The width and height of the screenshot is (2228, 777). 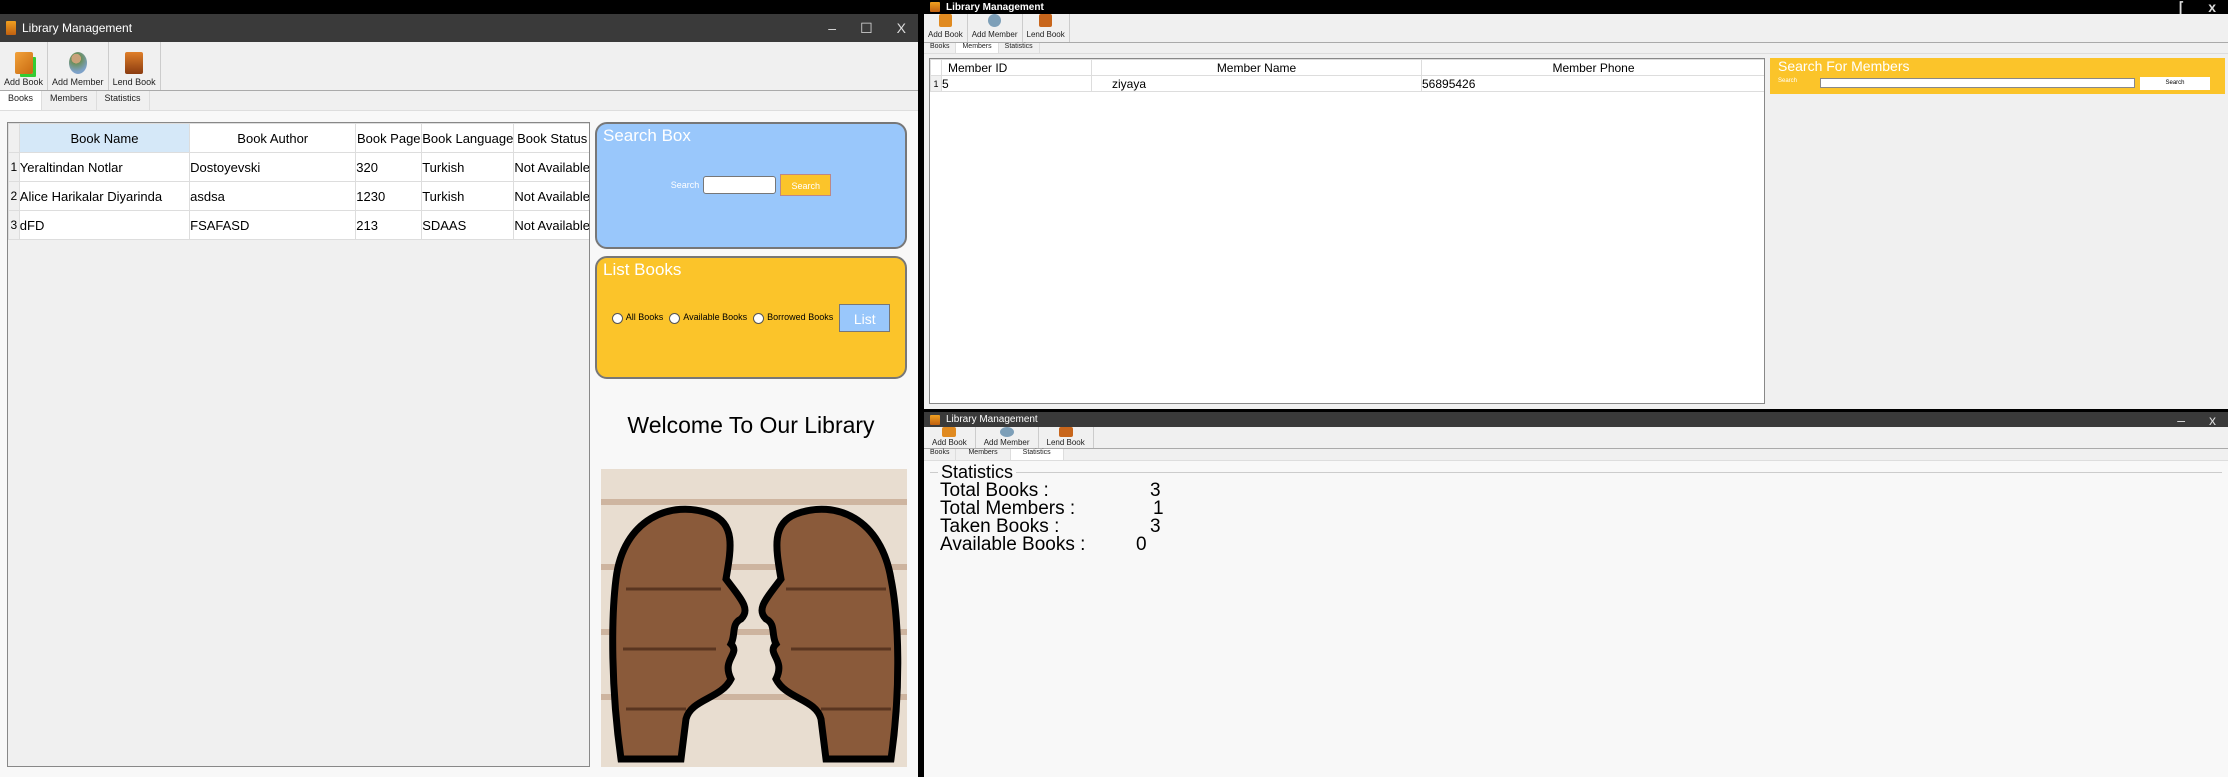 What do you see at coordinates (298, 225) in the screenshot?
I see `table-row: 3 dFD FSAFASD 213 SDAAS Not Available` at bounding box center [298, 225].